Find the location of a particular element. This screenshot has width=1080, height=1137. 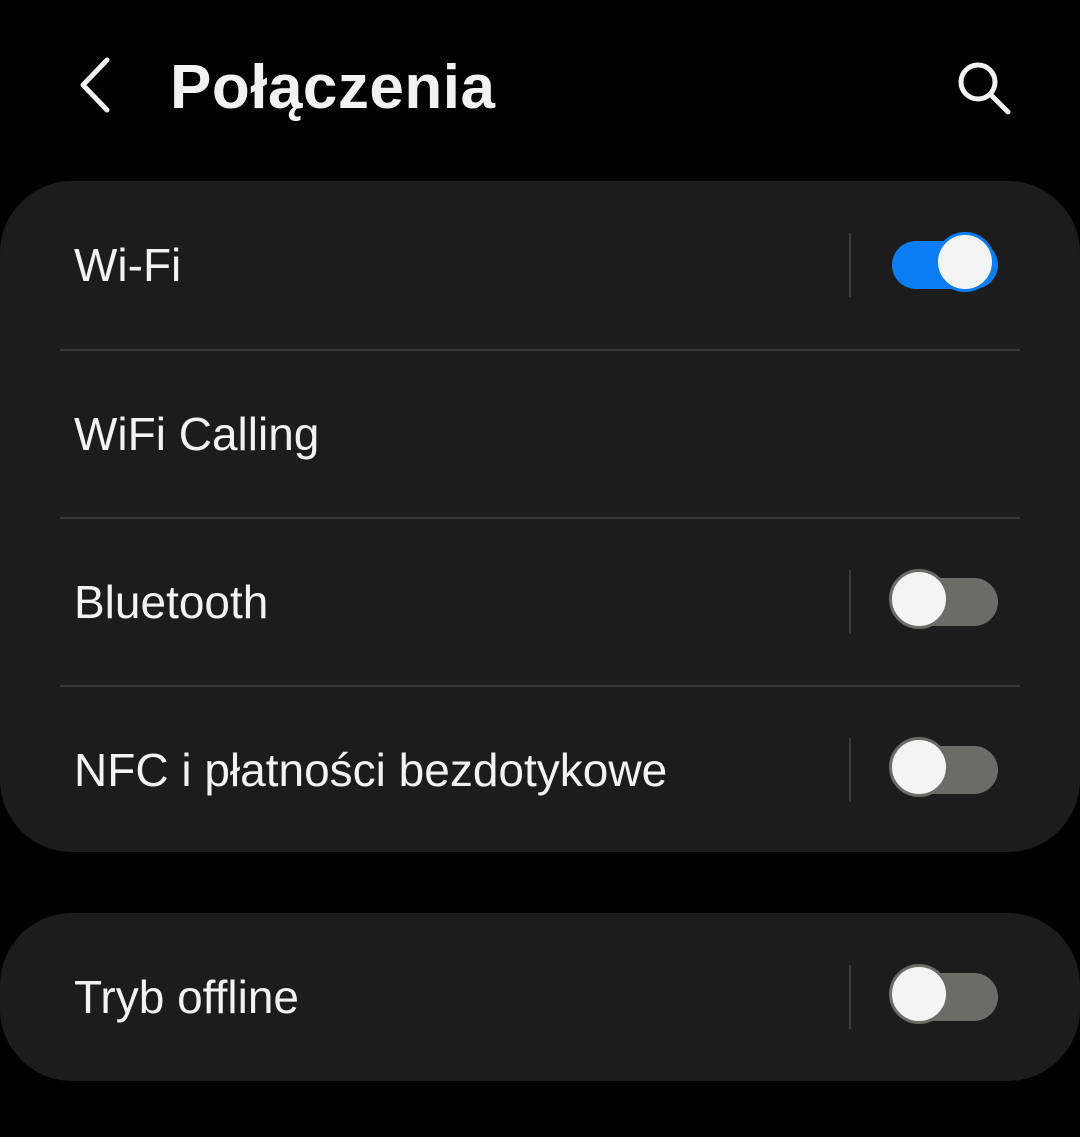

wifi-calling-row: WiFi Calling is located at coordinates (540, 434).